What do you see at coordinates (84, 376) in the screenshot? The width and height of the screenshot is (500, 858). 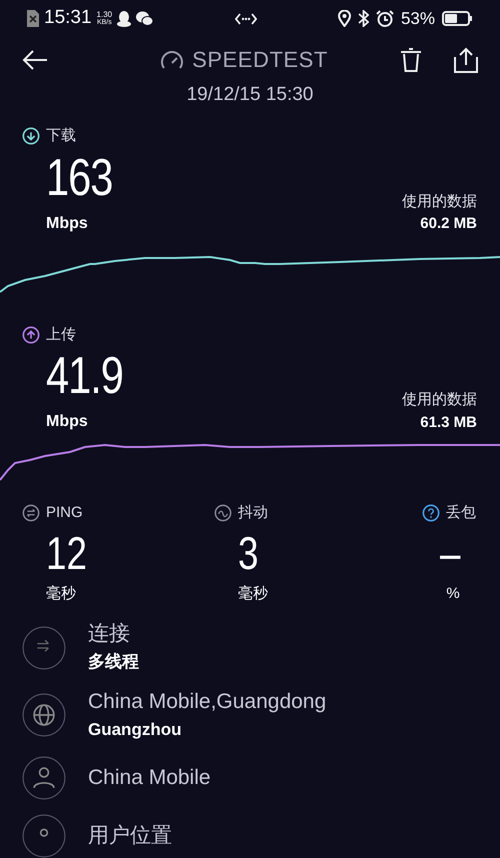 I see `speed-value: 41.9` at bounding box center [84, 376].